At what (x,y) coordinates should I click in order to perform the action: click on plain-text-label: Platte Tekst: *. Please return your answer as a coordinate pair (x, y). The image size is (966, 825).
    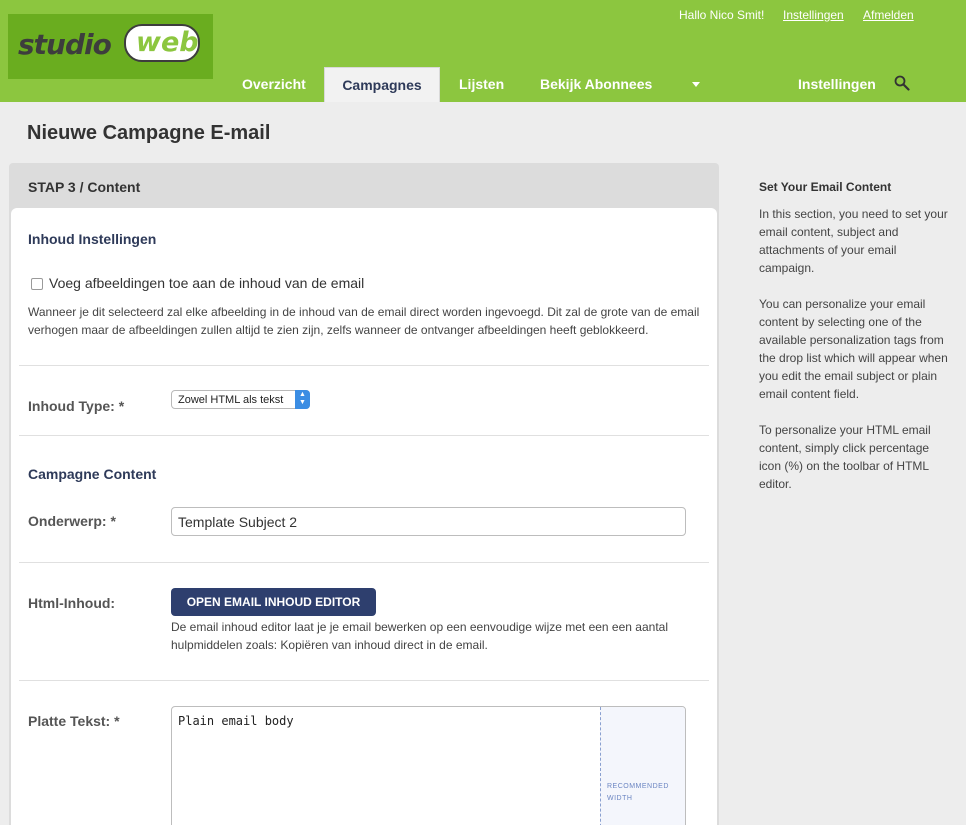
    Looking at the image, I should click on (74, 721).